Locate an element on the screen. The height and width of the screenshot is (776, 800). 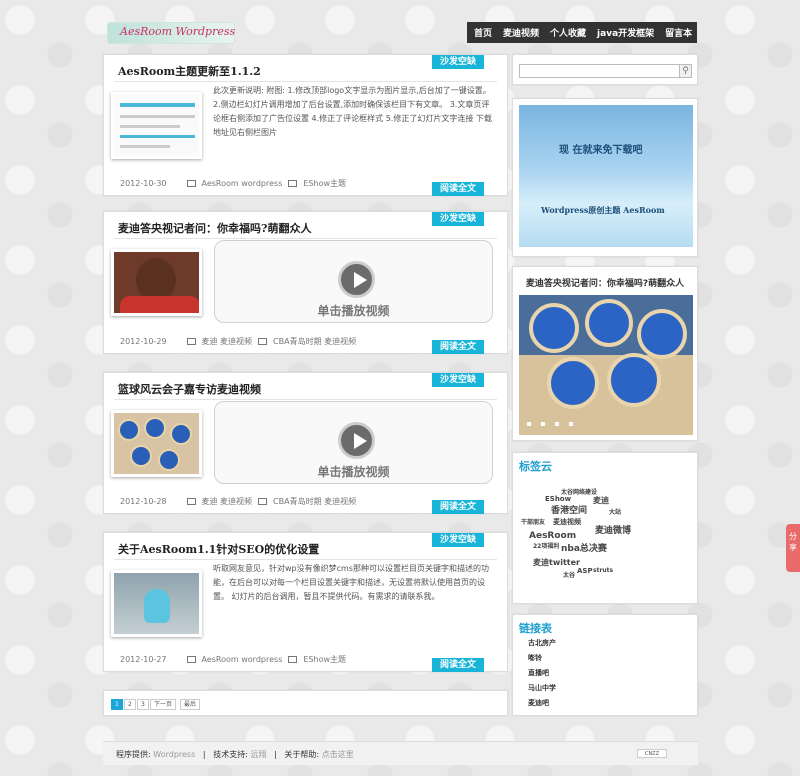
last-page: 最后 is located at coordinates (190, 704).